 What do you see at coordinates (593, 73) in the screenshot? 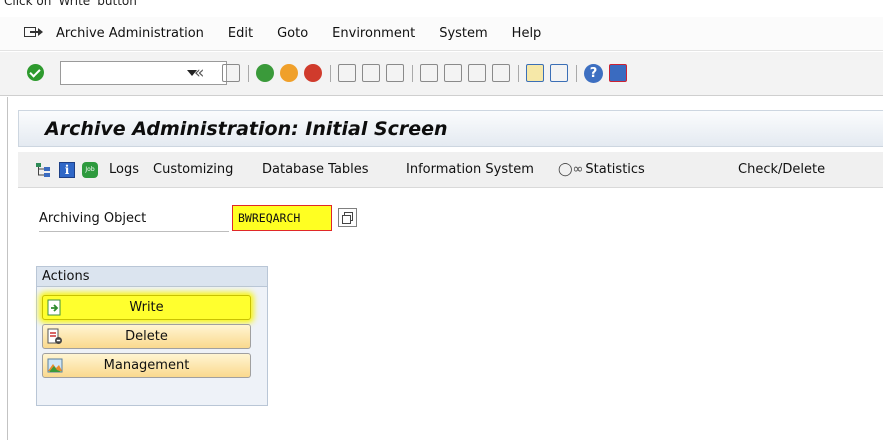
I see `help-icon: ?` at bounding box center [593, 73].